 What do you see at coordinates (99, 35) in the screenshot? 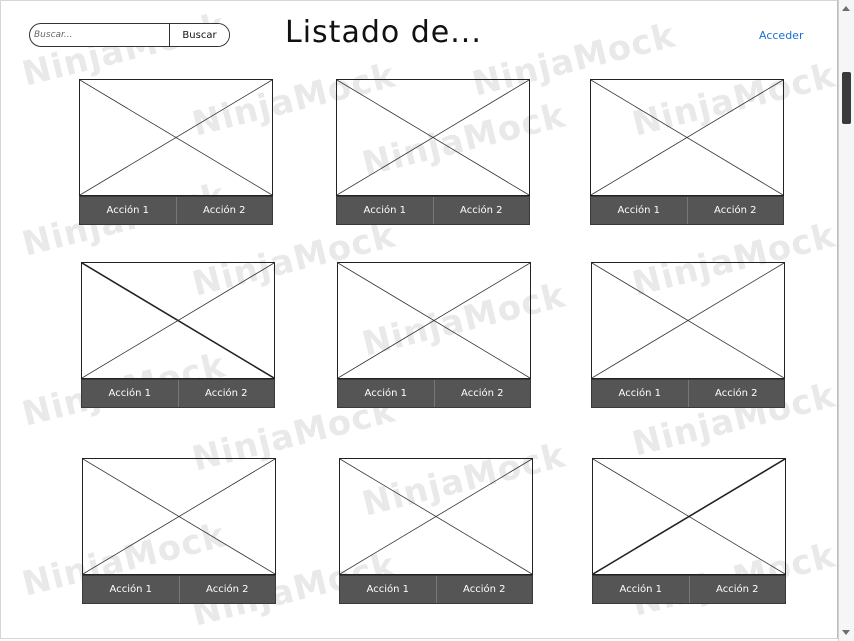
I see `search-input` at bounding box center [99, 35].